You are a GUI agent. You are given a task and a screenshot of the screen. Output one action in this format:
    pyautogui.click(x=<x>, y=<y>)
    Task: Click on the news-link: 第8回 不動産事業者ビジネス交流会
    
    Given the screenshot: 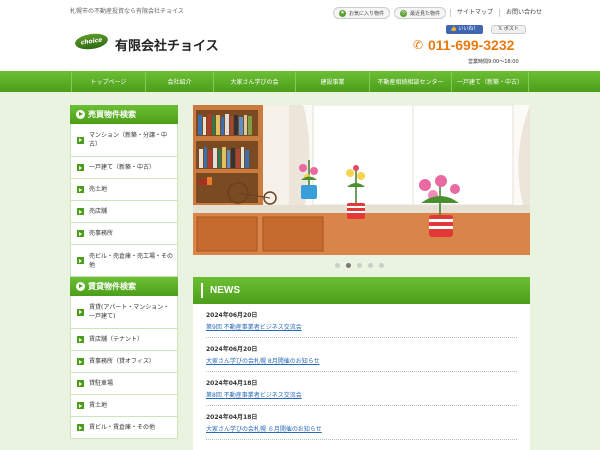 What is the action you would take?
    pyautogui.click(x=361, y=395)
    